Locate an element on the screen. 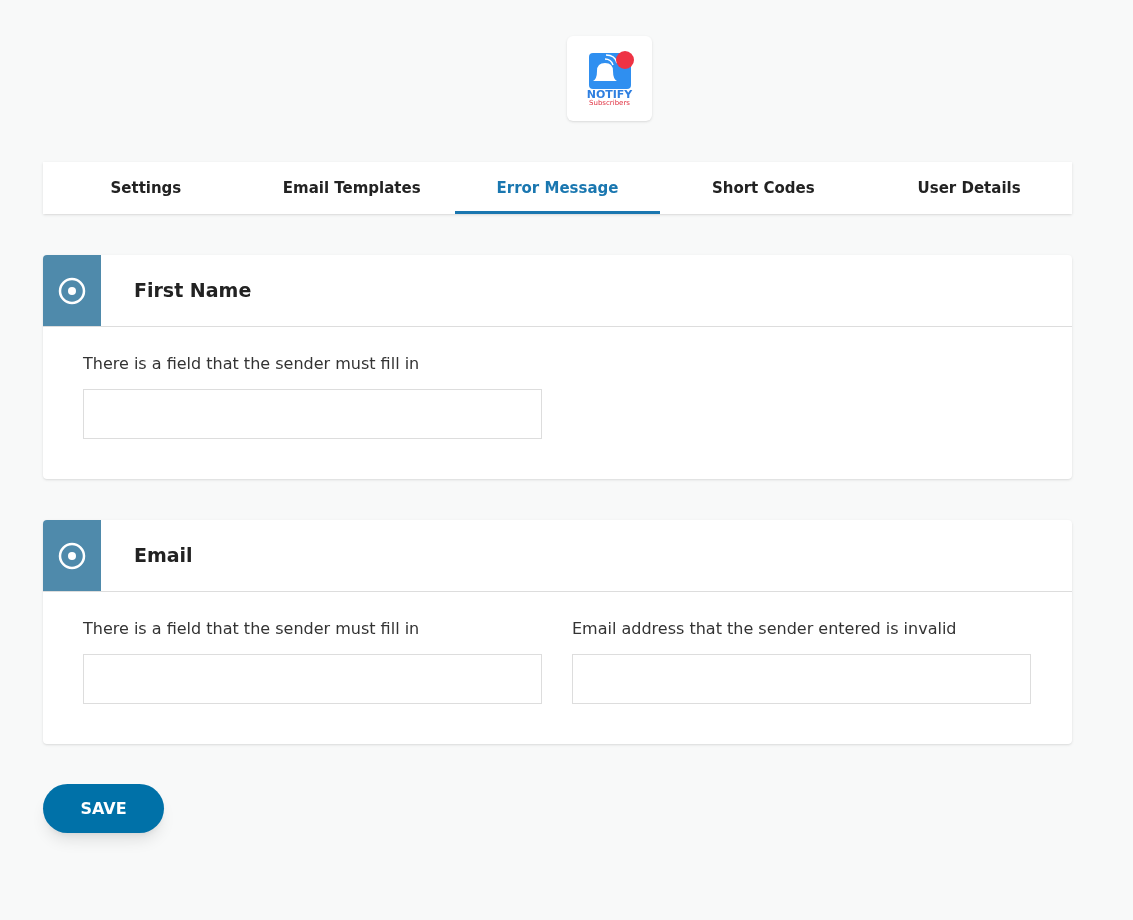 Image resolution: width=1133 pixels, height=920 pixels. save-button: SAVE is located at coordinates (103, 808).